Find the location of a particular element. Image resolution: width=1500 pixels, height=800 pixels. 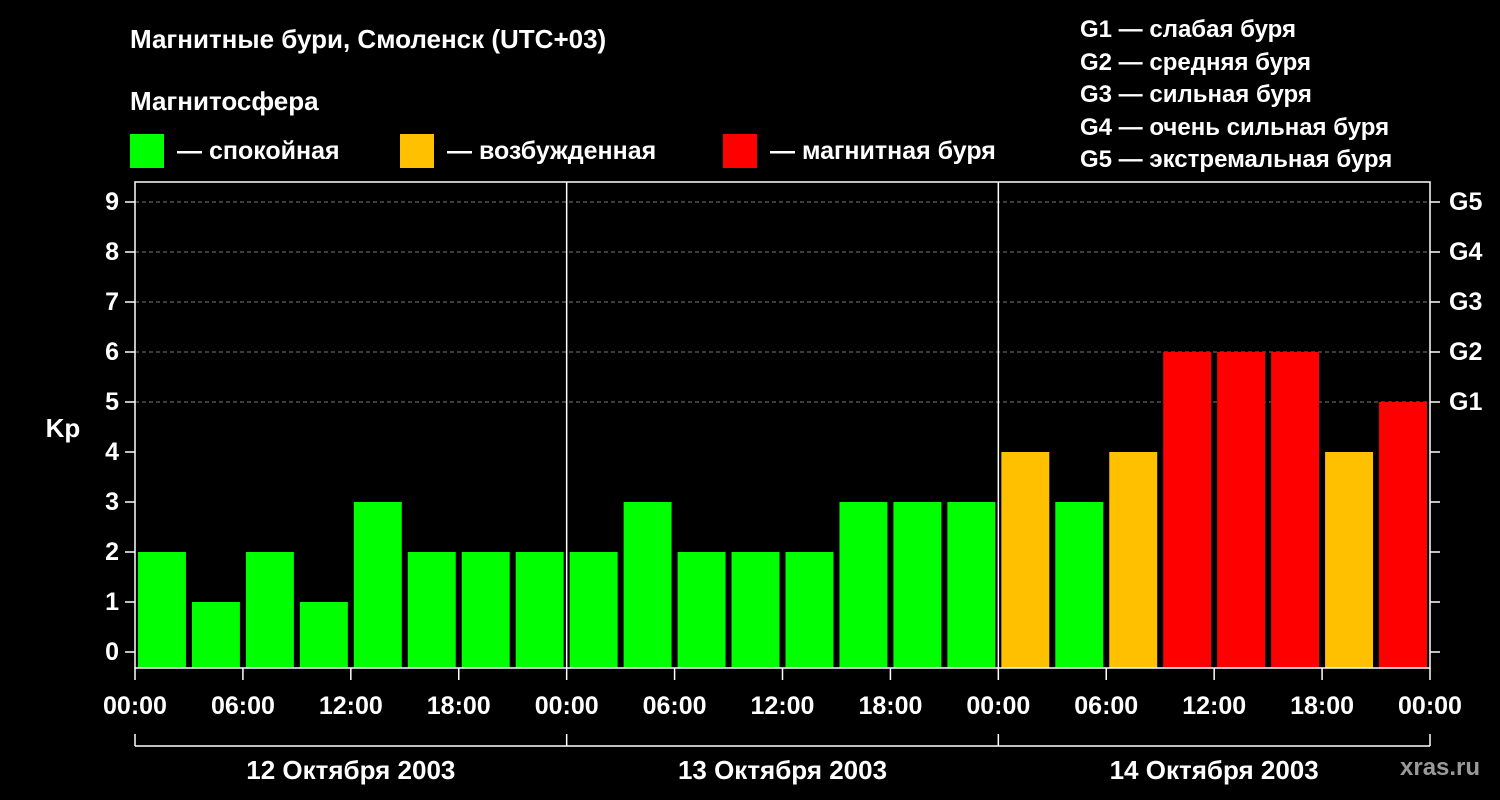

y-axis-label: Kp is located at coordinates (63, 428).